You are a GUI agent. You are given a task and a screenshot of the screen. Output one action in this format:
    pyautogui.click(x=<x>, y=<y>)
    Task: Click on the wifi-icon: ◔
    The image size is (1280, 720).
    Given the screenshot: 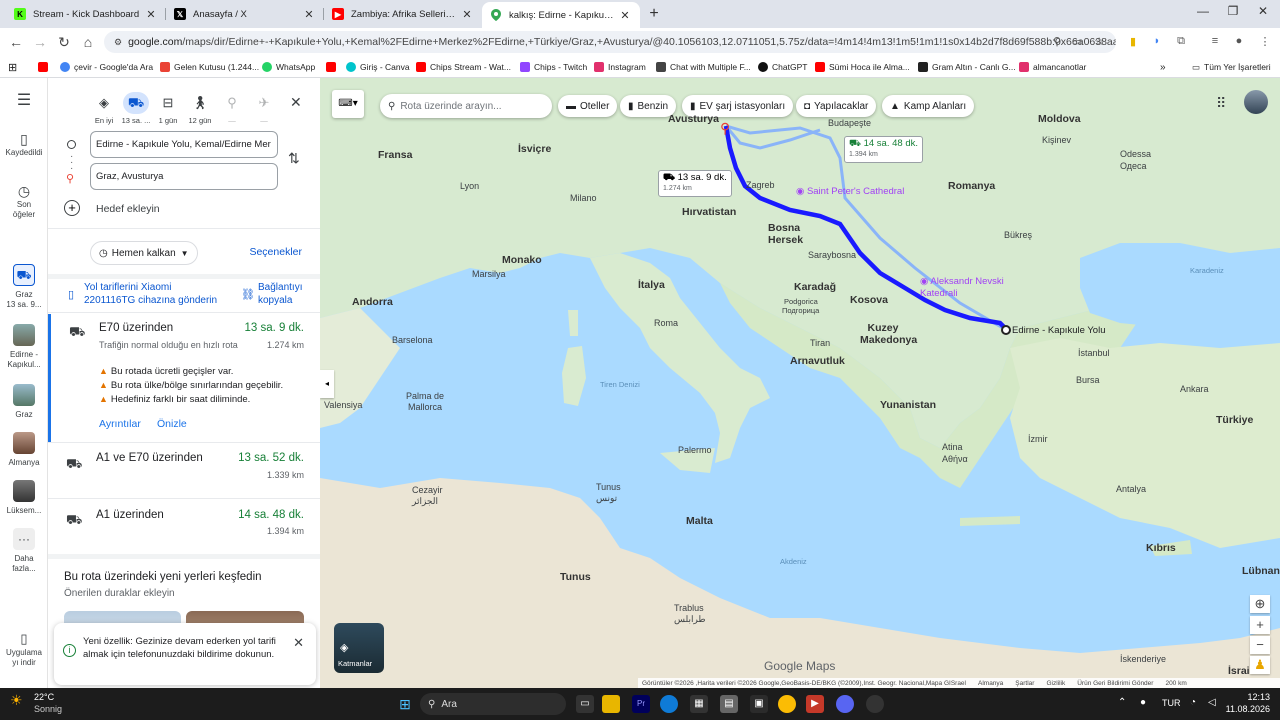 What is the action you would take?
    pyautogui.click(x=1193, y=702)
    